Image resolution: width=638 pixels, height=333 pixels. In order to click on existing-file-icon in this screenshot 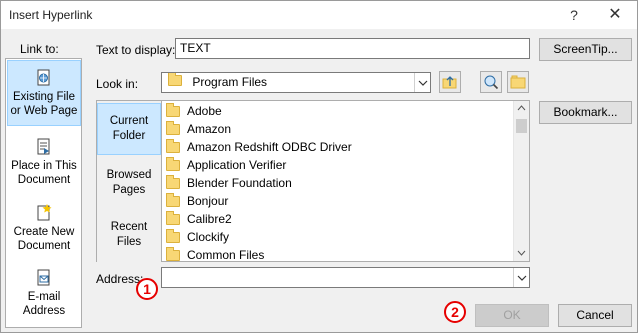, I will do `click(43, 77)`.